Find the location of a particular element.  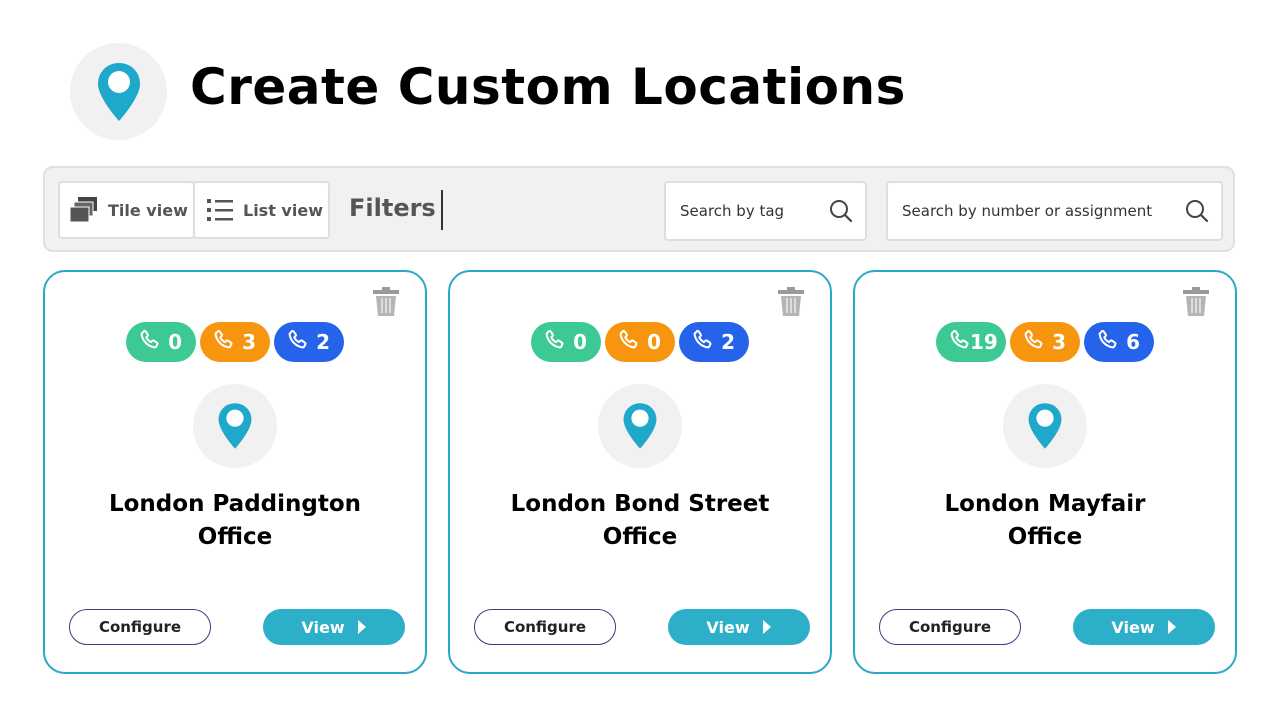

location-title-line1: London Mayfair is located at coordinates (1045, 504).